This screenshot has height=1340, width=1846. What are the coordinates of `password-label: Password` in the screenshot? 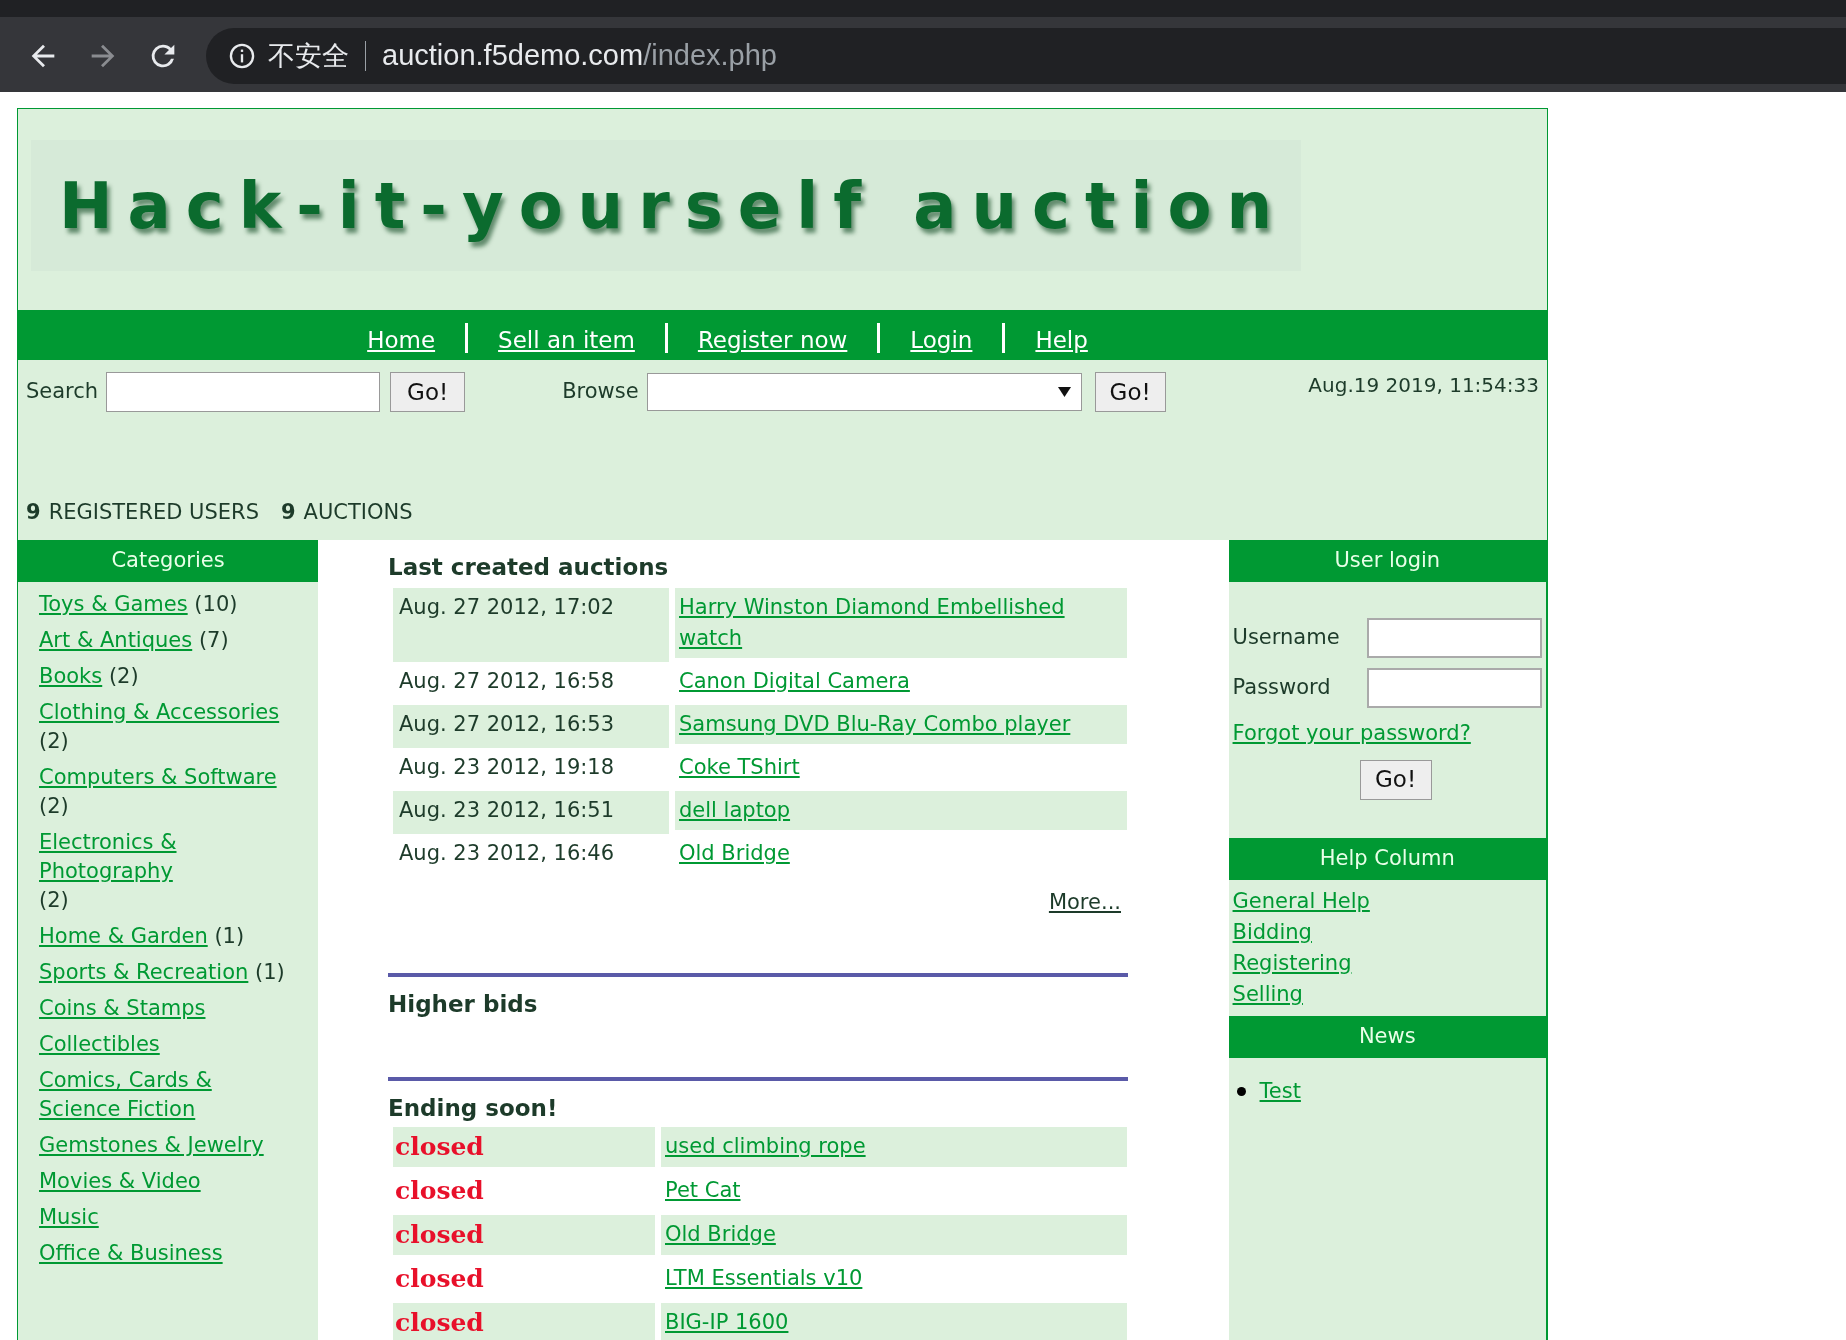 It's located at (1281, 688).